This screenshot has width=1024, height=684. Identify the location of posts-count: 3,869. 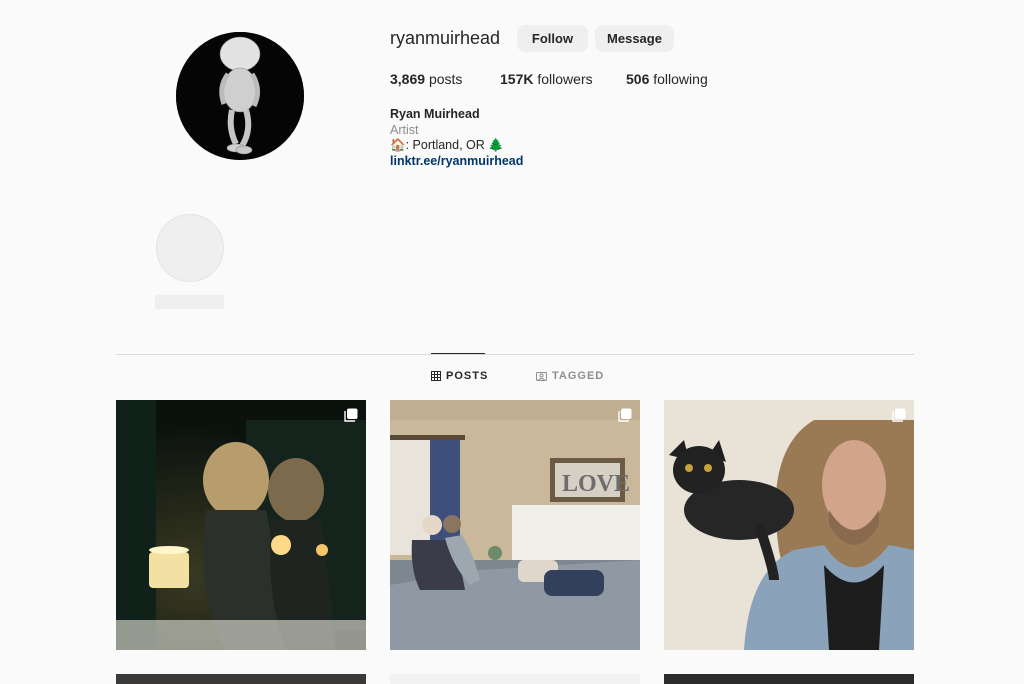
(408, 79).